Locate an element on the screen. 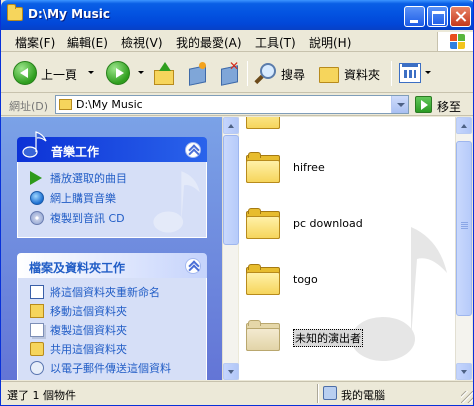  address-dropdown-icon is located at coordinates (399, 104).